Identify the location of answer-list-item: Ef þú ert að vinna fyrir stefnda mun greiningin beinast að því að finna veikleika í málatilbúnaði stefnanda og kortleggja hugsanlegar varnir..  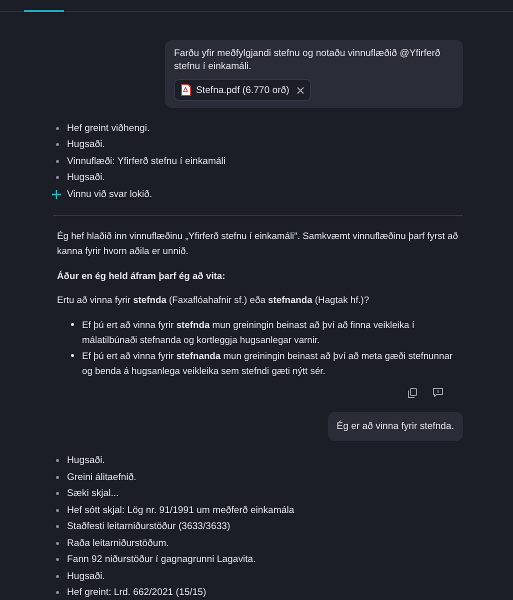
(249, 332).